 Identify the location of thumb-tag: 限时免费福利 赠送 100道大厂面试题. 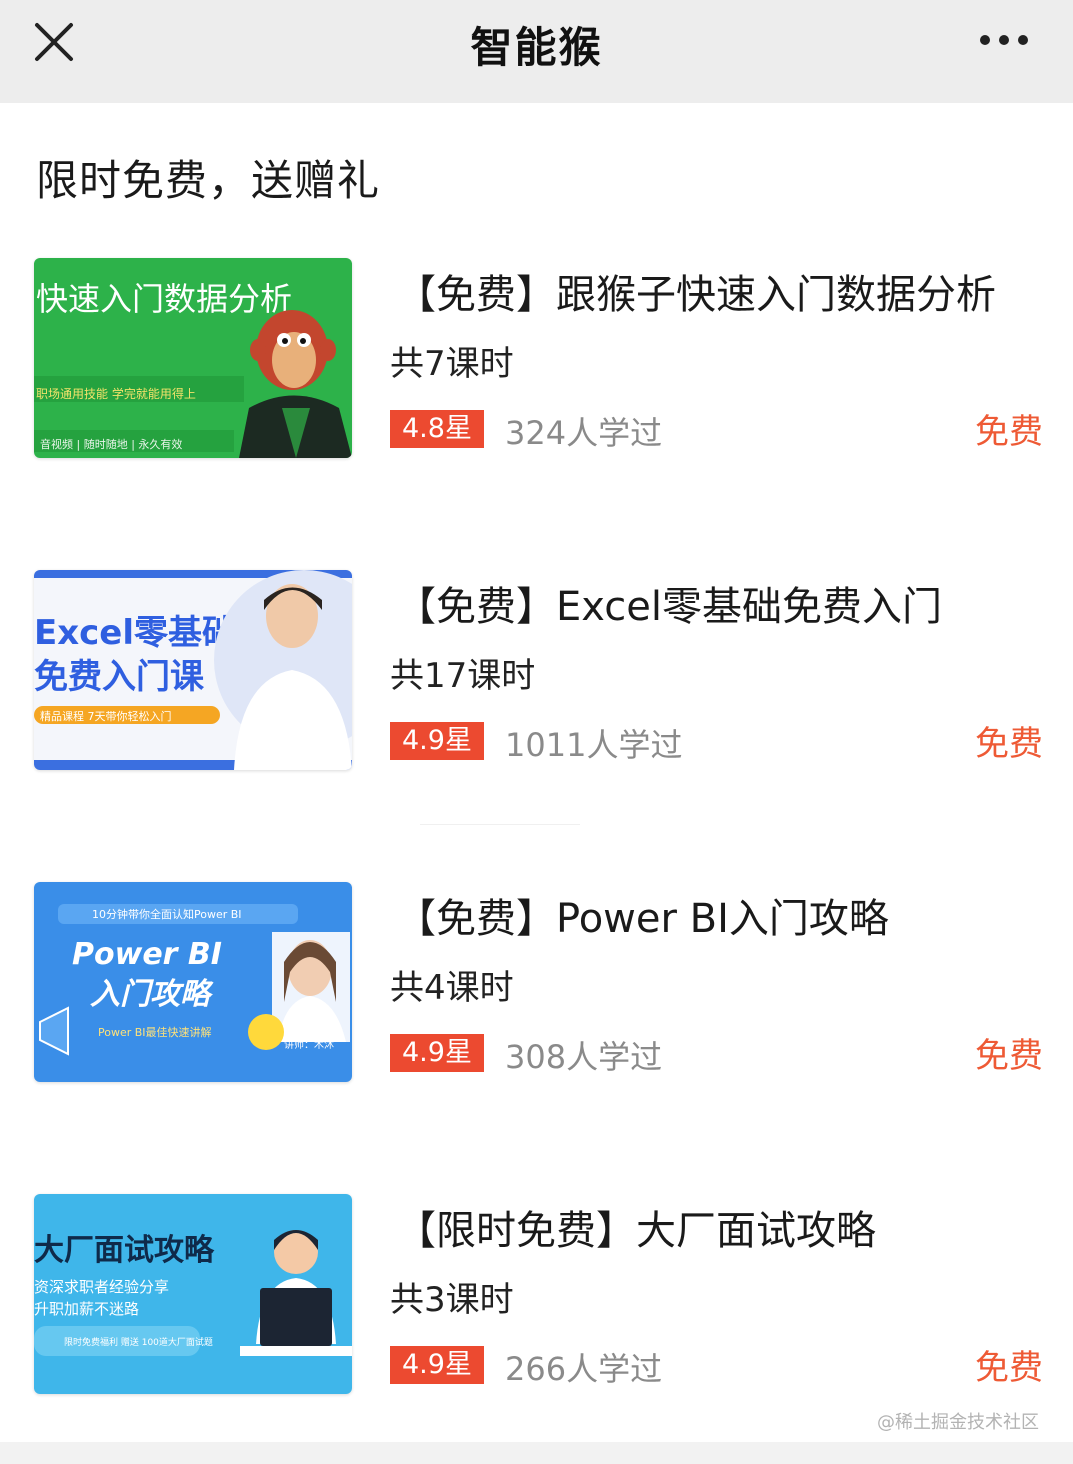
(138, 1342).